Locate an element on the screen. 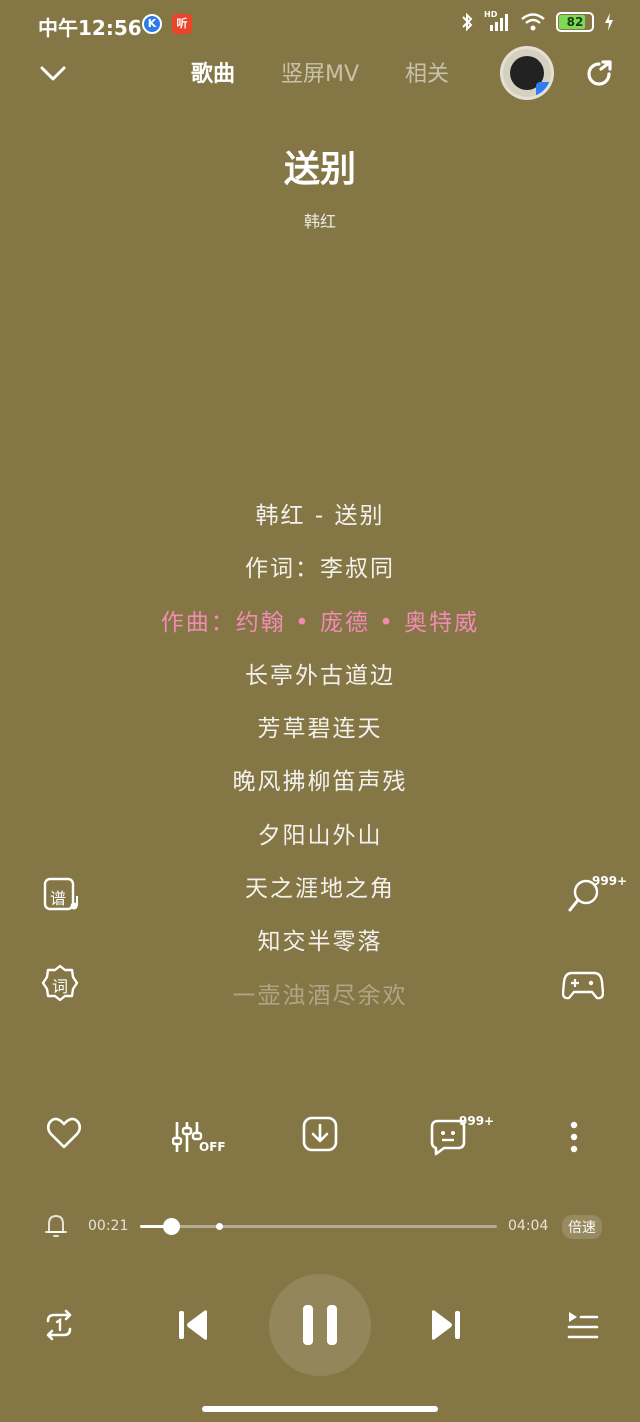 The height and width of the screenshot is (1422, 640). wifi-icon is located at coordinates (533, 22).